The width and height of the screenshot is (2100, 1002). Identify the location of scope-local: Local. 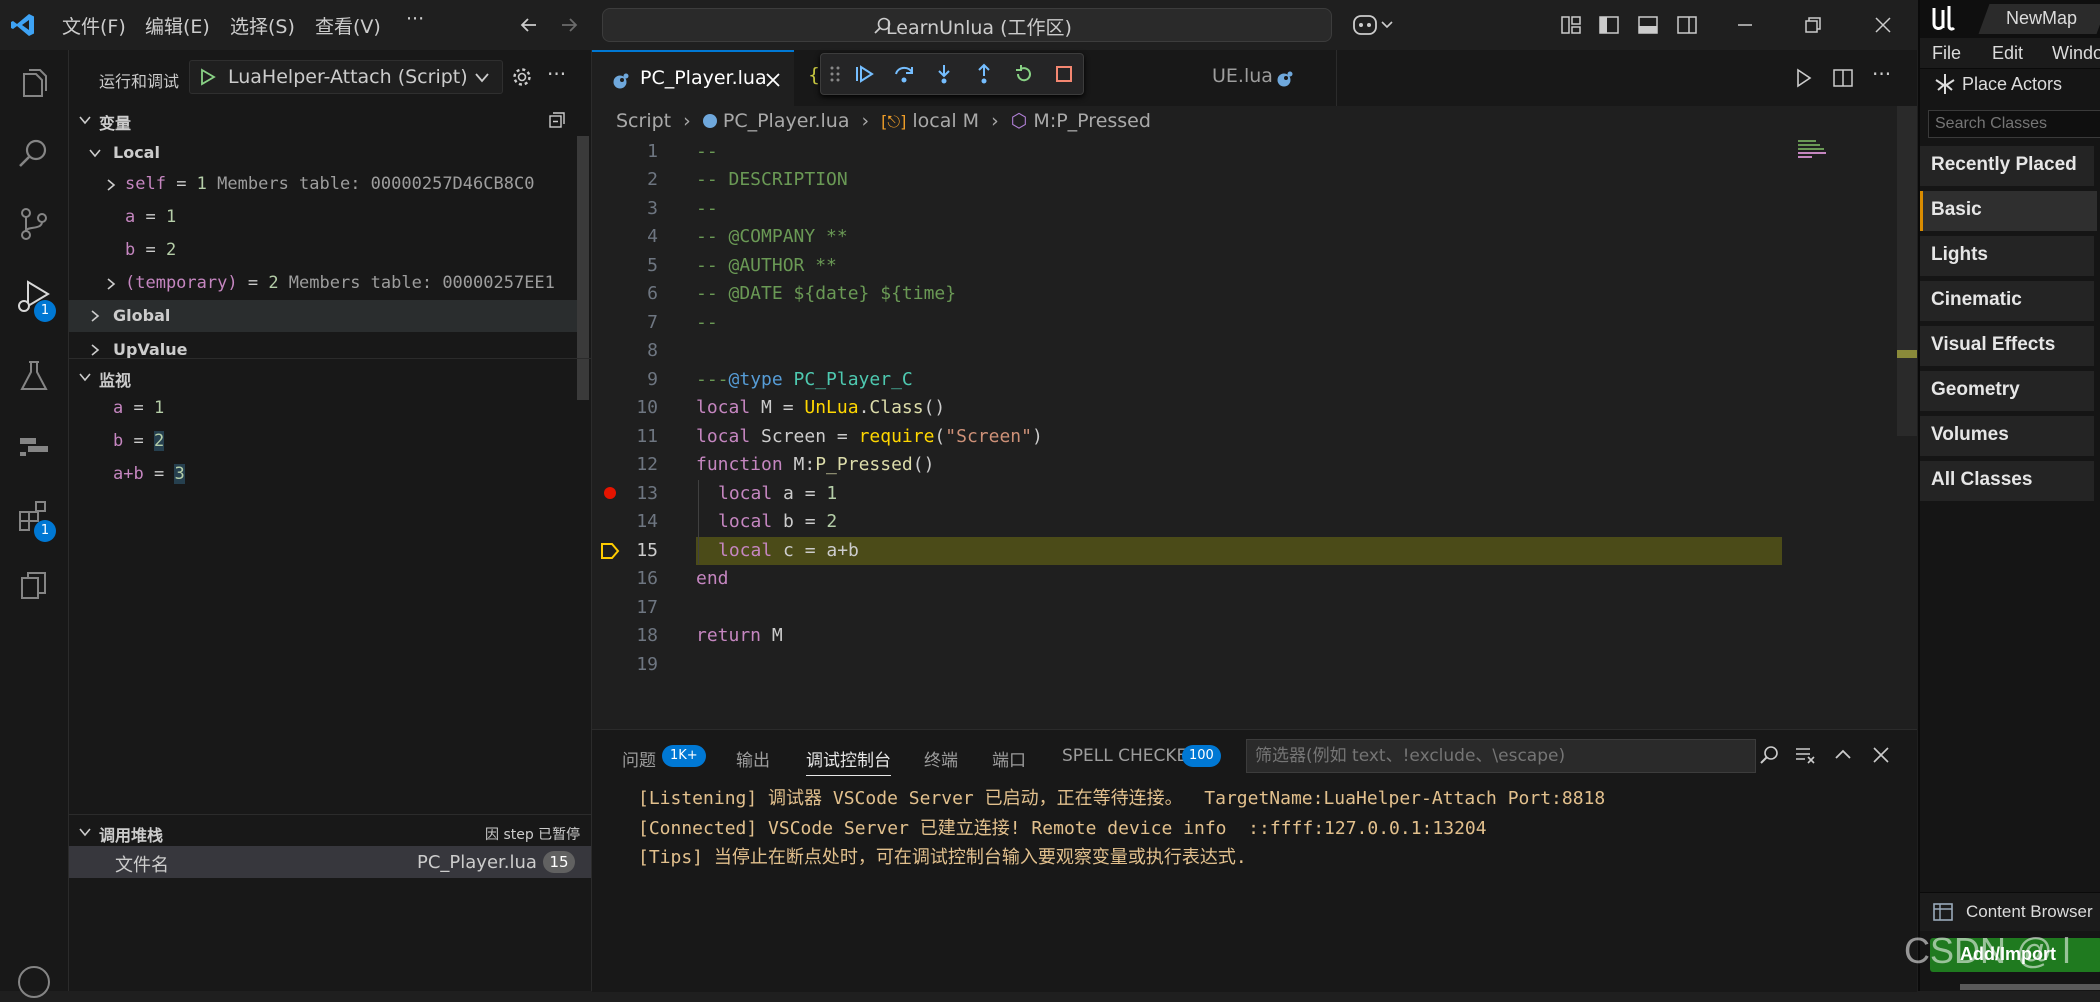
(136, 152).